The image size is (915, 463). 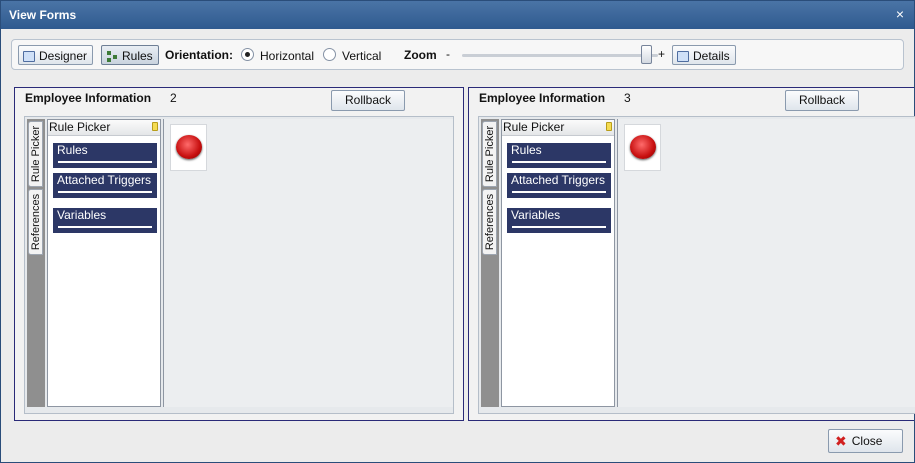 I want to click on designer-button-label: Designer, so click(x=63, y=56).